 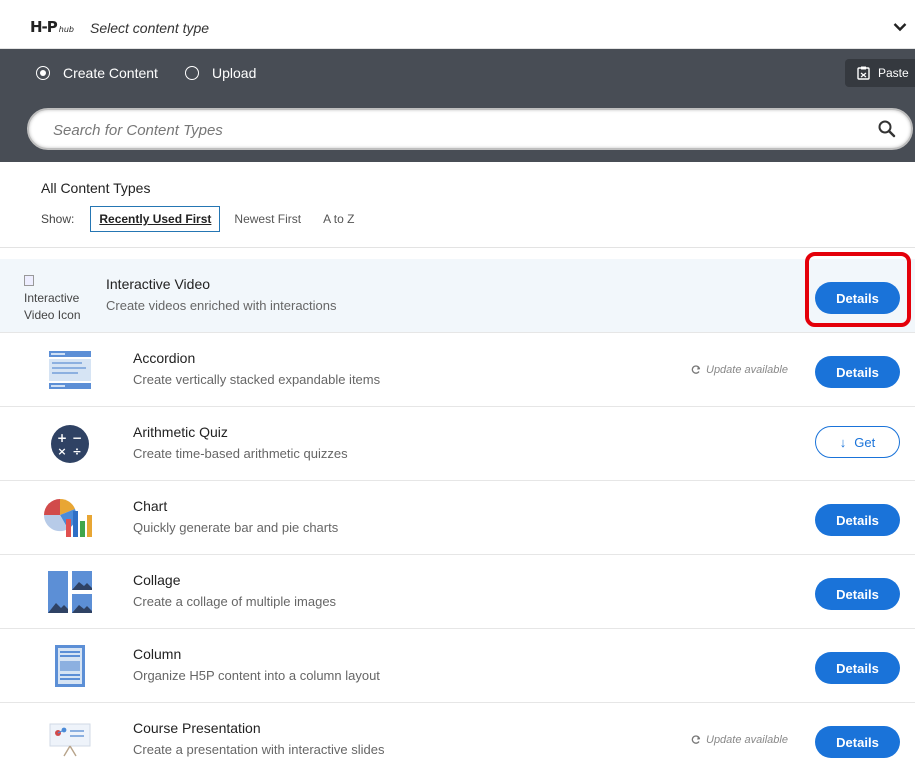 I want to click on item-title: Accordion, so click(x=164, y=358).